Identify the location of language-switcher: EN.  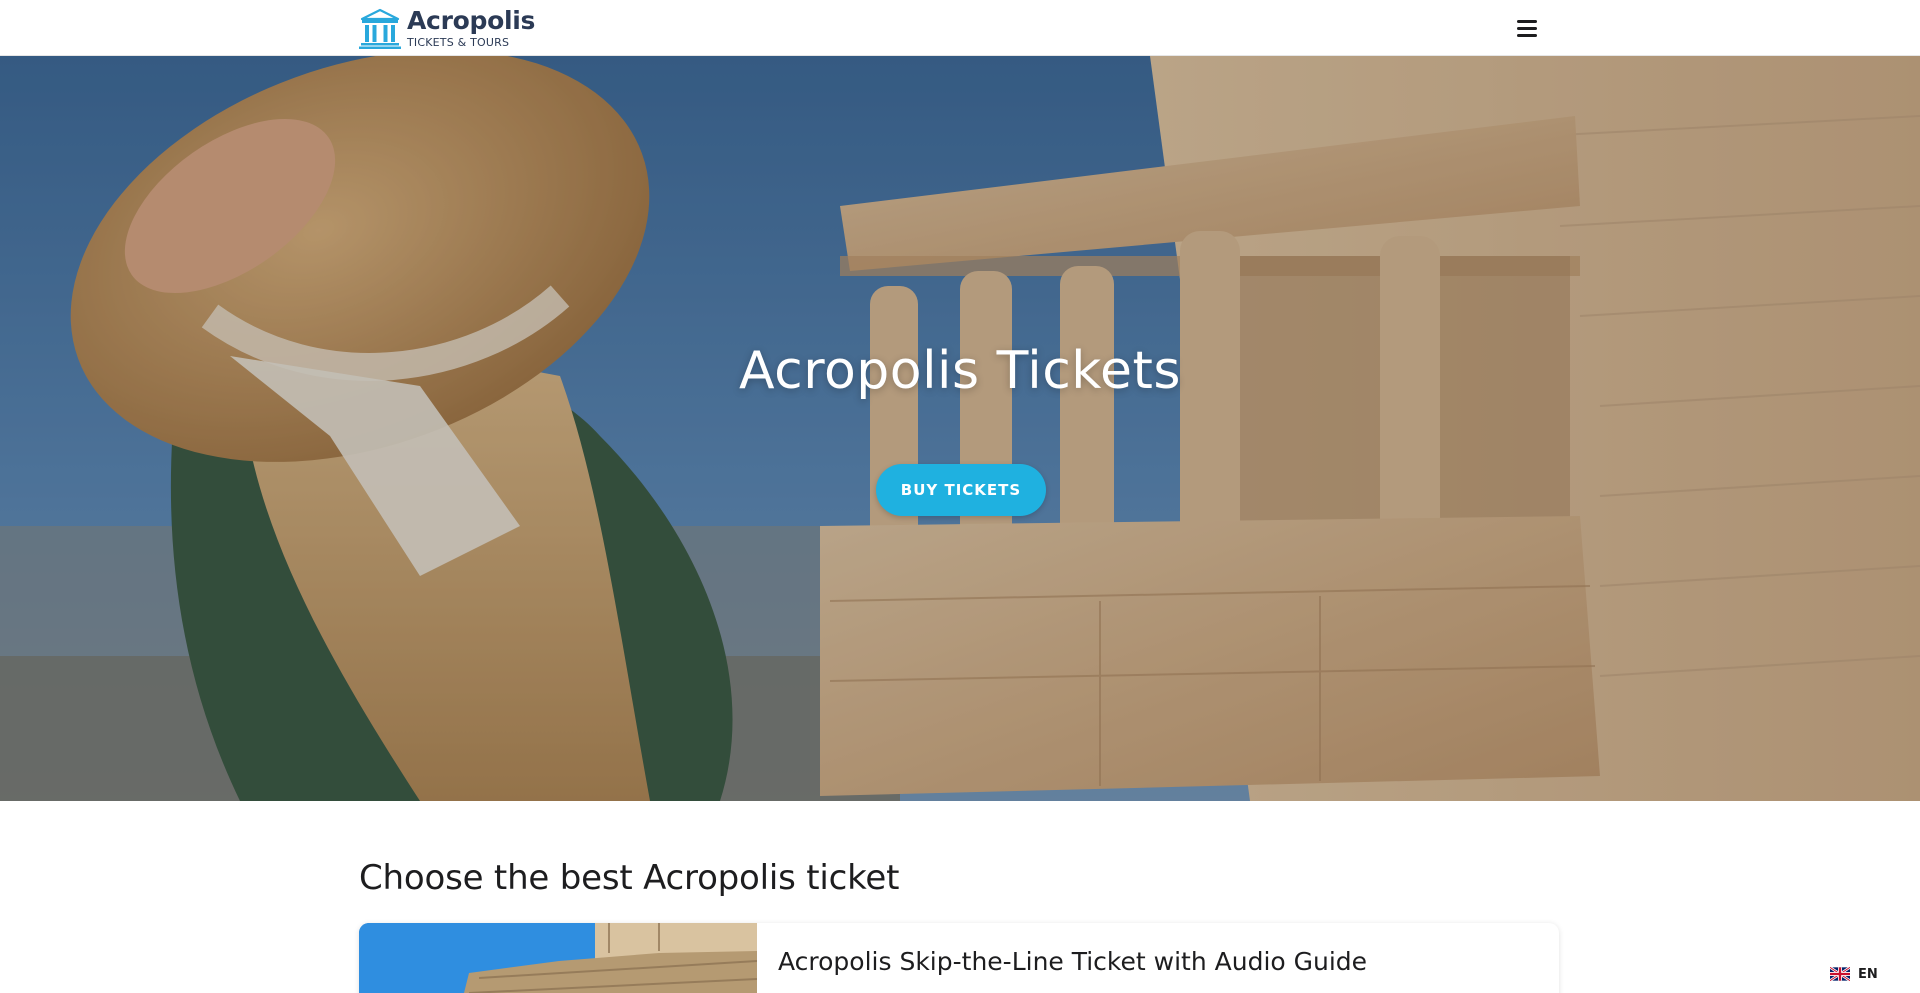
(1862, 974).